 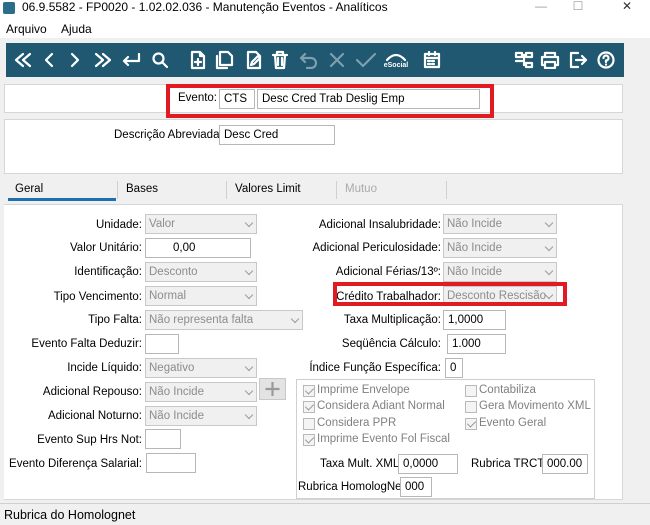 I want to click on hierarchy-icon, so click(x=524, y=60).